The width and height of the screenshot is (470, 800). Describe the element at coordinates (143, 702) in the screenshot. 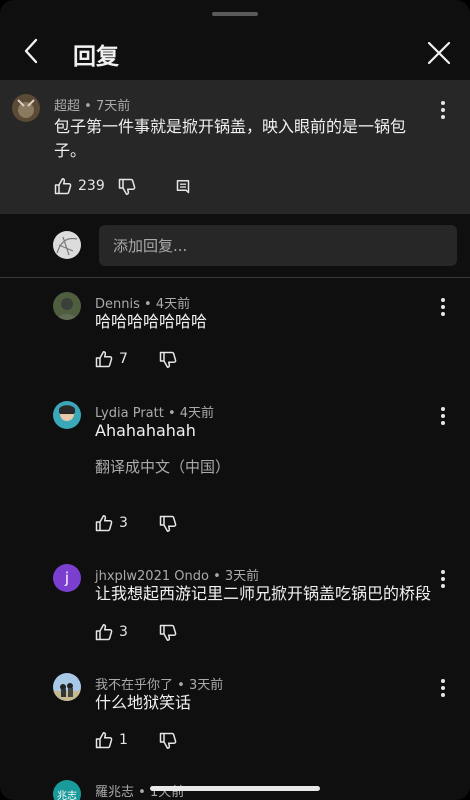

I see `comment-text: 什么地狱笑话` at that location.